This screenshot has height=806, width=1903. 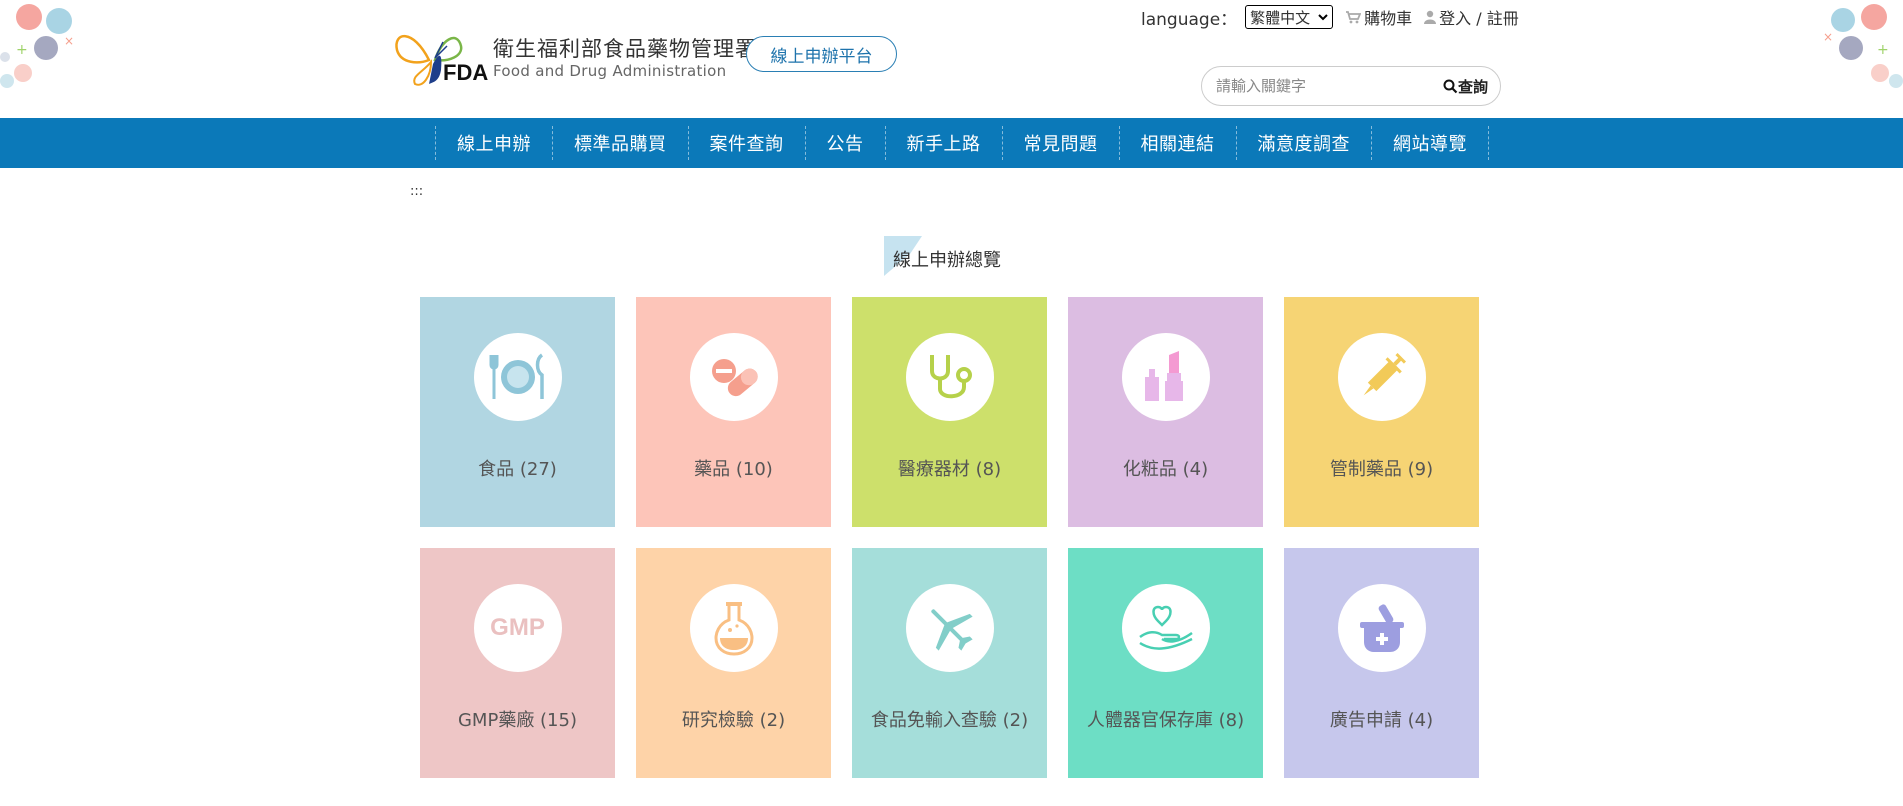 What do you see at coordinates (1430, 143) in the screenshot?
I see `nav-item-sitemap: 網站導覽` at bounding box center [1430, 143].